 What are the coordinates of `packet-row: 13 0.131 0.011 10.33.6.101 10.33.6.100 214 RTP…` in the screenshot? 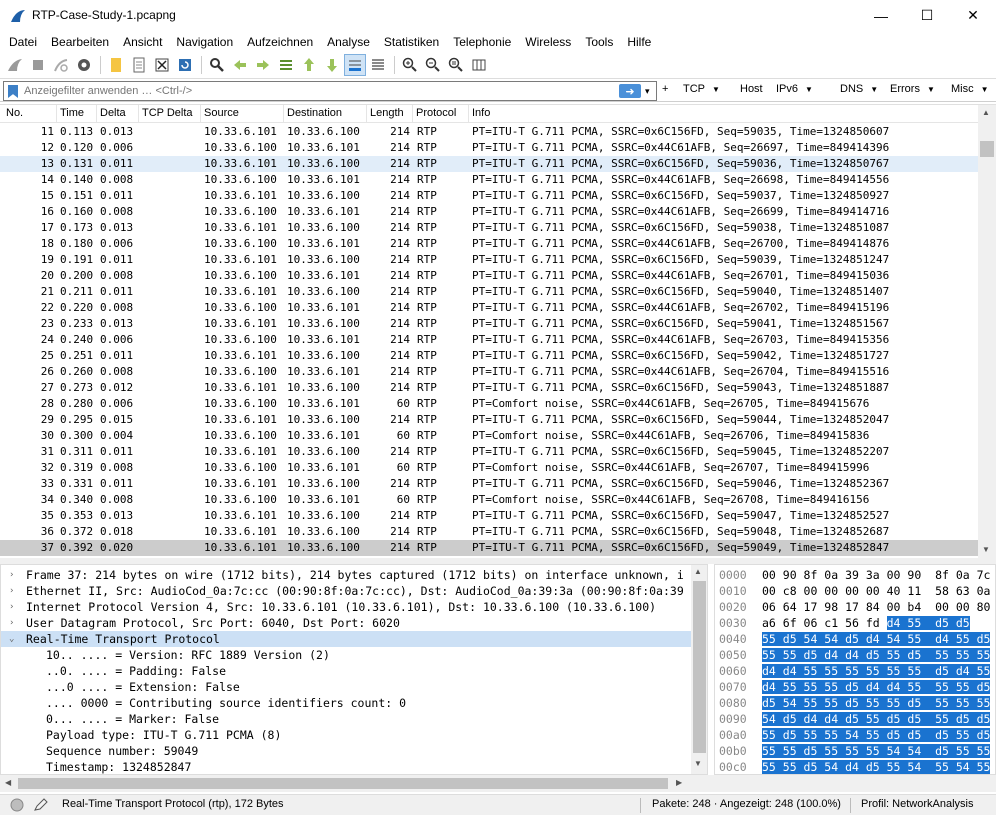 It's located at (489, 164).